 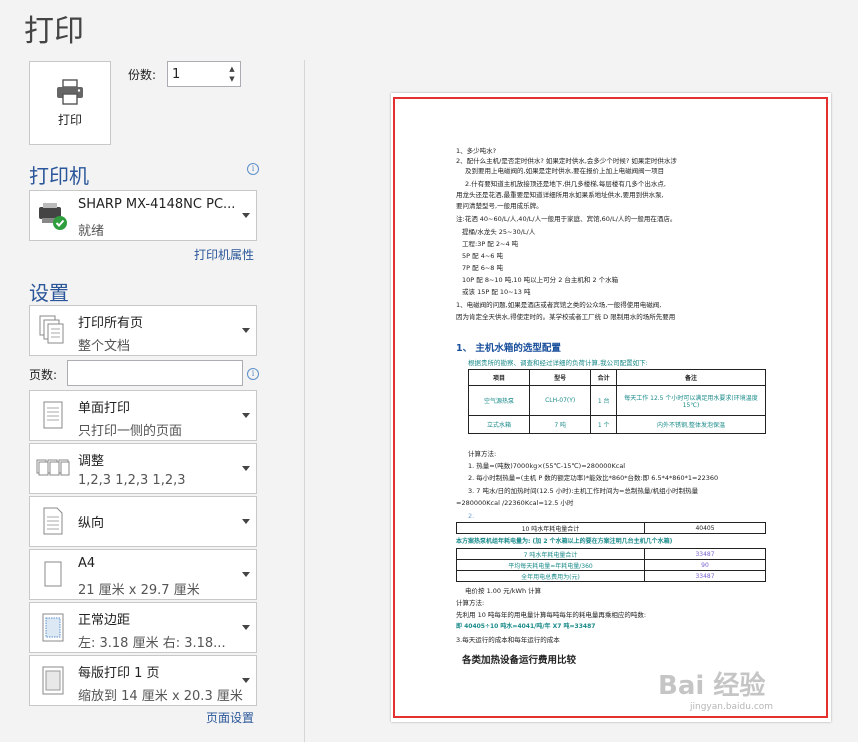 What do you see at coordinates (499, 232) in the screenshot?
I see `doc-line: 提桶/水龙头 25~30/L/人` at bounding box center [499, 232].